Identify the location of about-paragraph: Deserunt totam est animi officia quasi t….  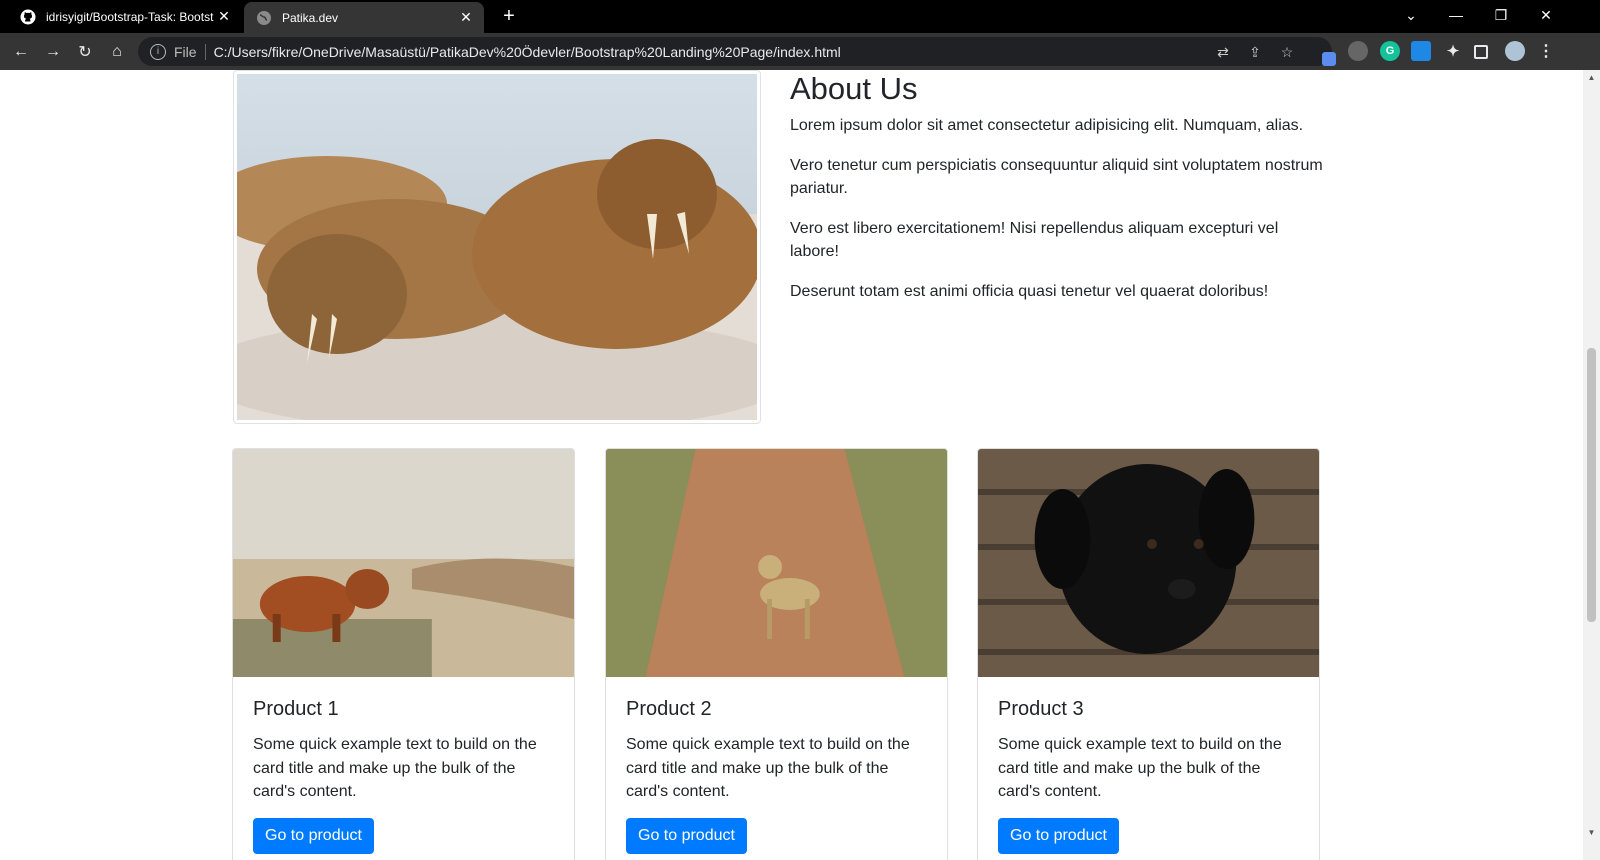
(1029, 291).